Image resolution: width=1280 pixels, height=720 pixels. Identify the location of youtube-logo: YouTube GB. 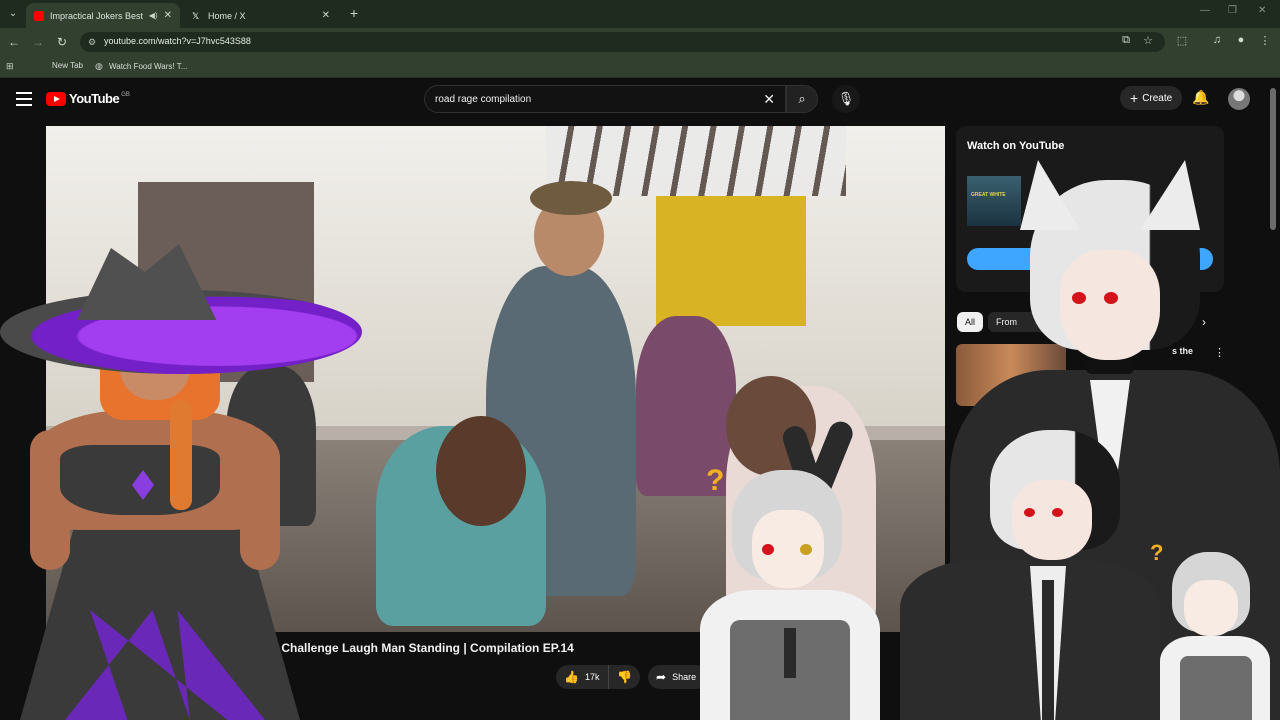
(88, 98).